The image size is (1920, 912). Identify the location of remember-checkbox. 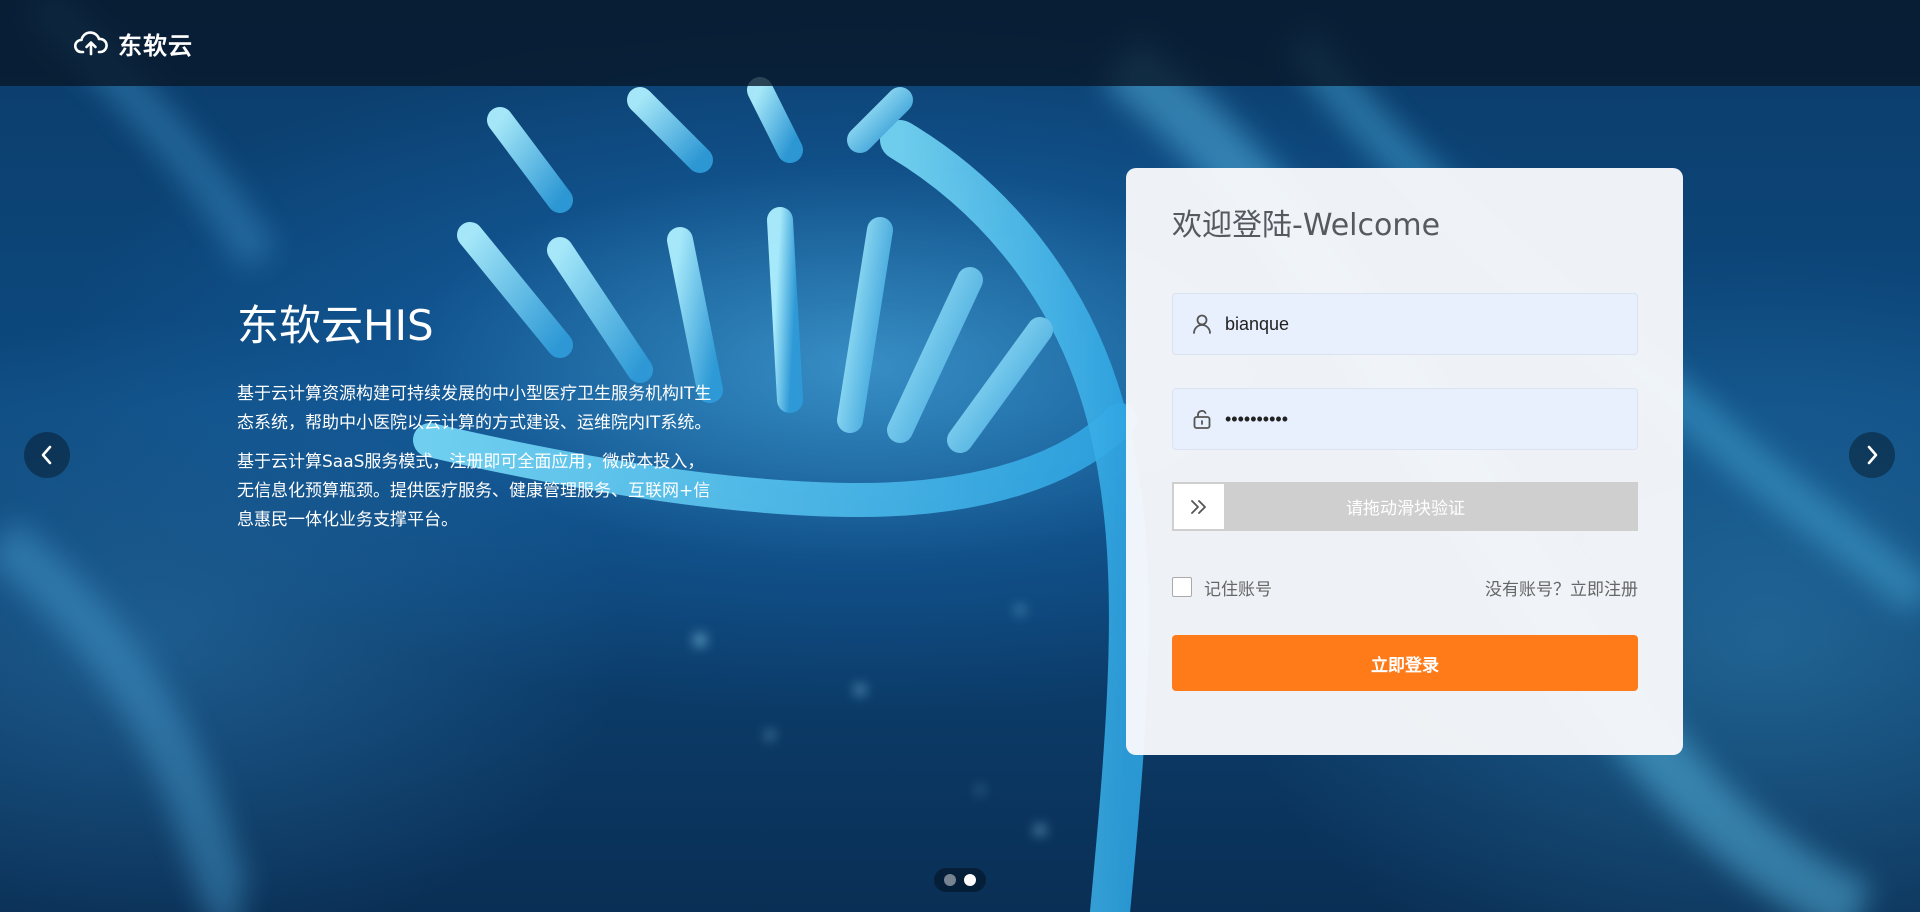
(1182, 587).